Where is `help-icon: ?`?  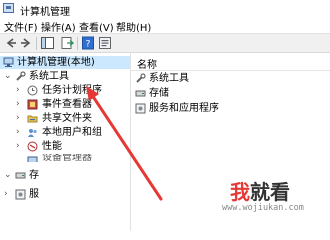 help-icon: ? is located at coordinates (88, 43).